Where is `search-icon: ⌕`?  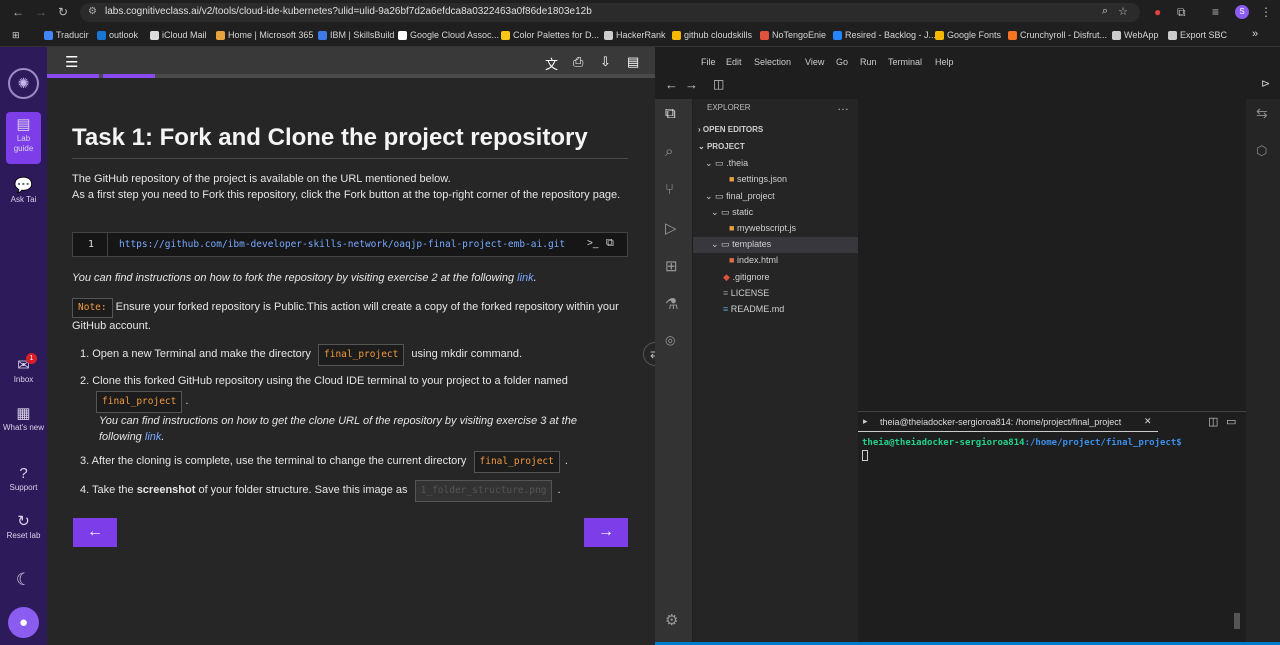
search-icon: ⌕ is located at coordinates (669, 151).